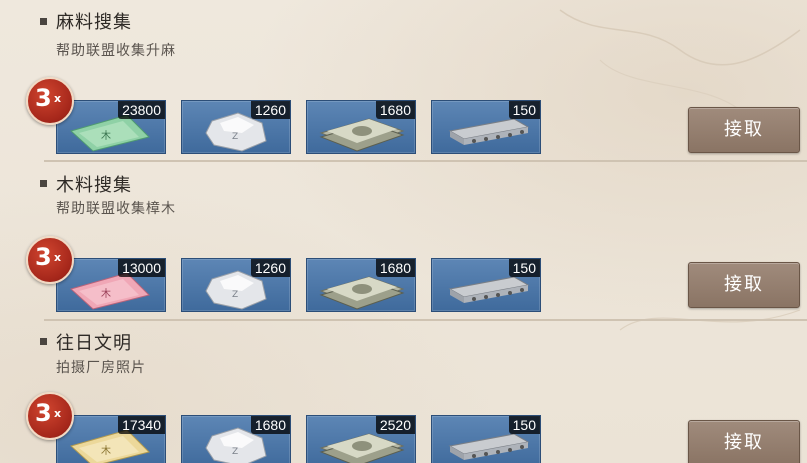  What do you see at coordinates (116, 209) in the screenshot?
I see `task-description: 帮助联盟收集樟木` at bounding box center [116, 209].